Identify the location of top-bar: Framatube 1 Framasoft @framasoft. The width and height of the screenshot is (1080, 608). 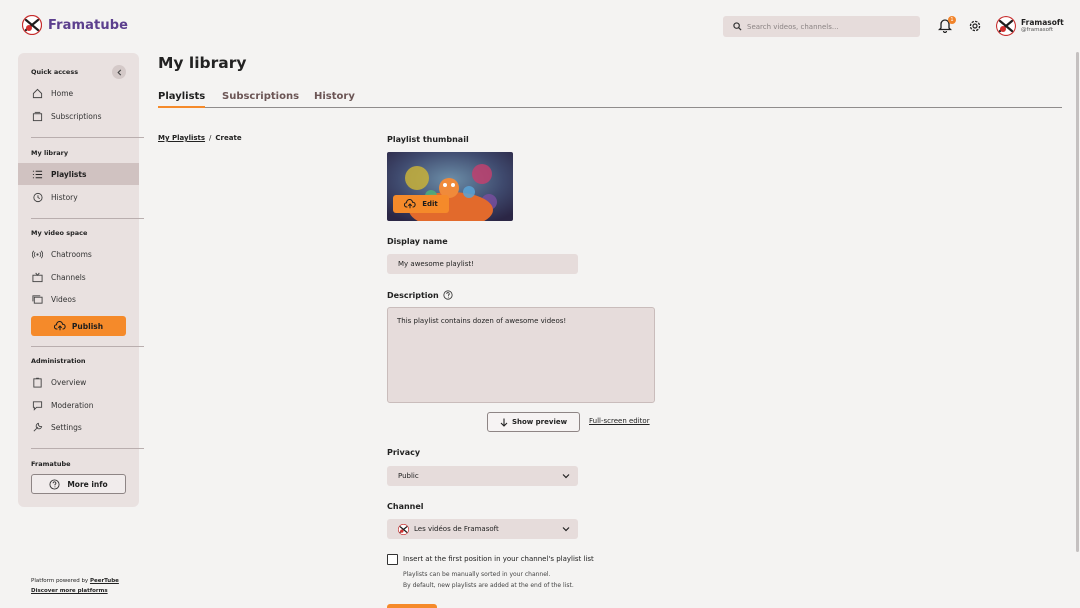
(540, 26).